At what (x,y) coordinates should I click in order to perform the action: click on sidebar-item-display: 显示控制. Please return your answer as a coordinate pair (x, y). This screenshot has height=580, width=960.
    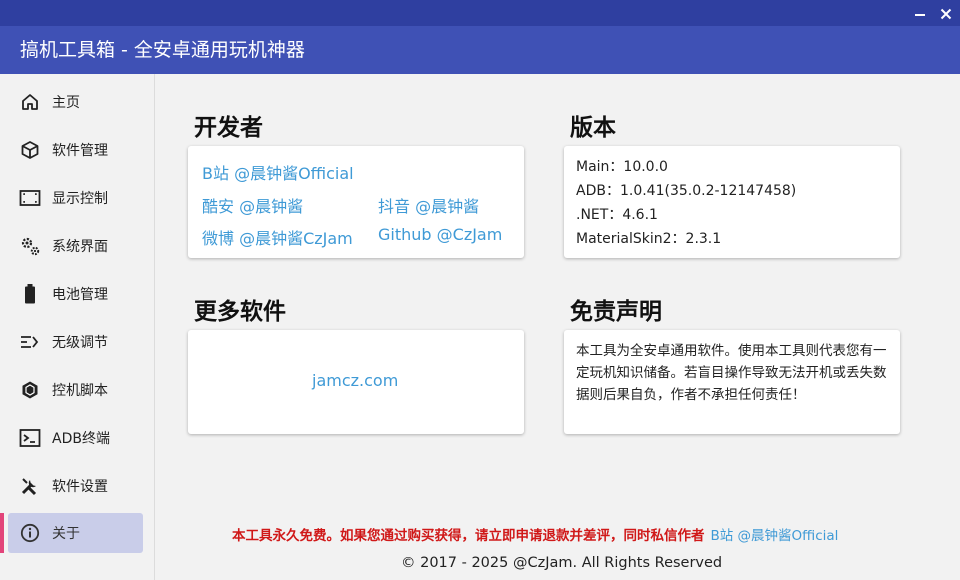
    Looking at the image, I should click on (75, 198).